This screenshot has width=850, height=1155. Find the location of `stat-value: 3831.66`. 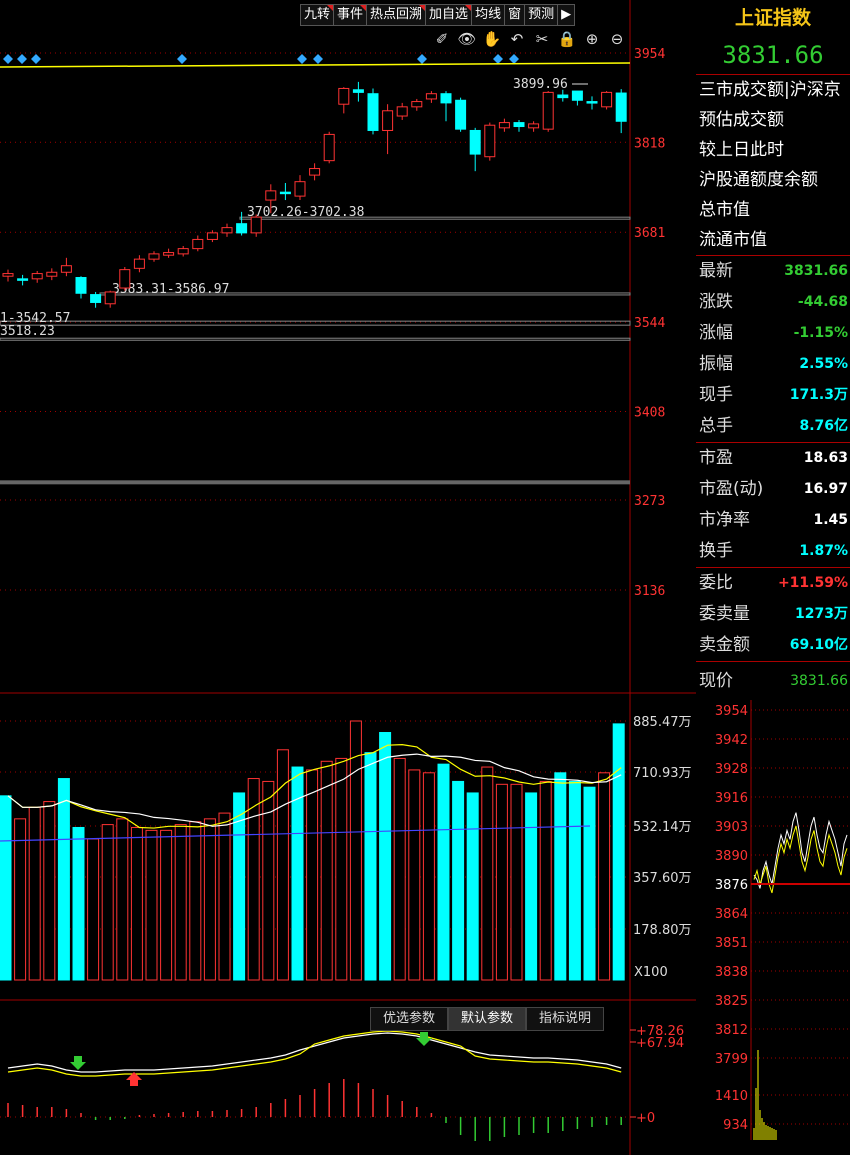

stat-value: 3831.66 is located at coordinates (816, 271).